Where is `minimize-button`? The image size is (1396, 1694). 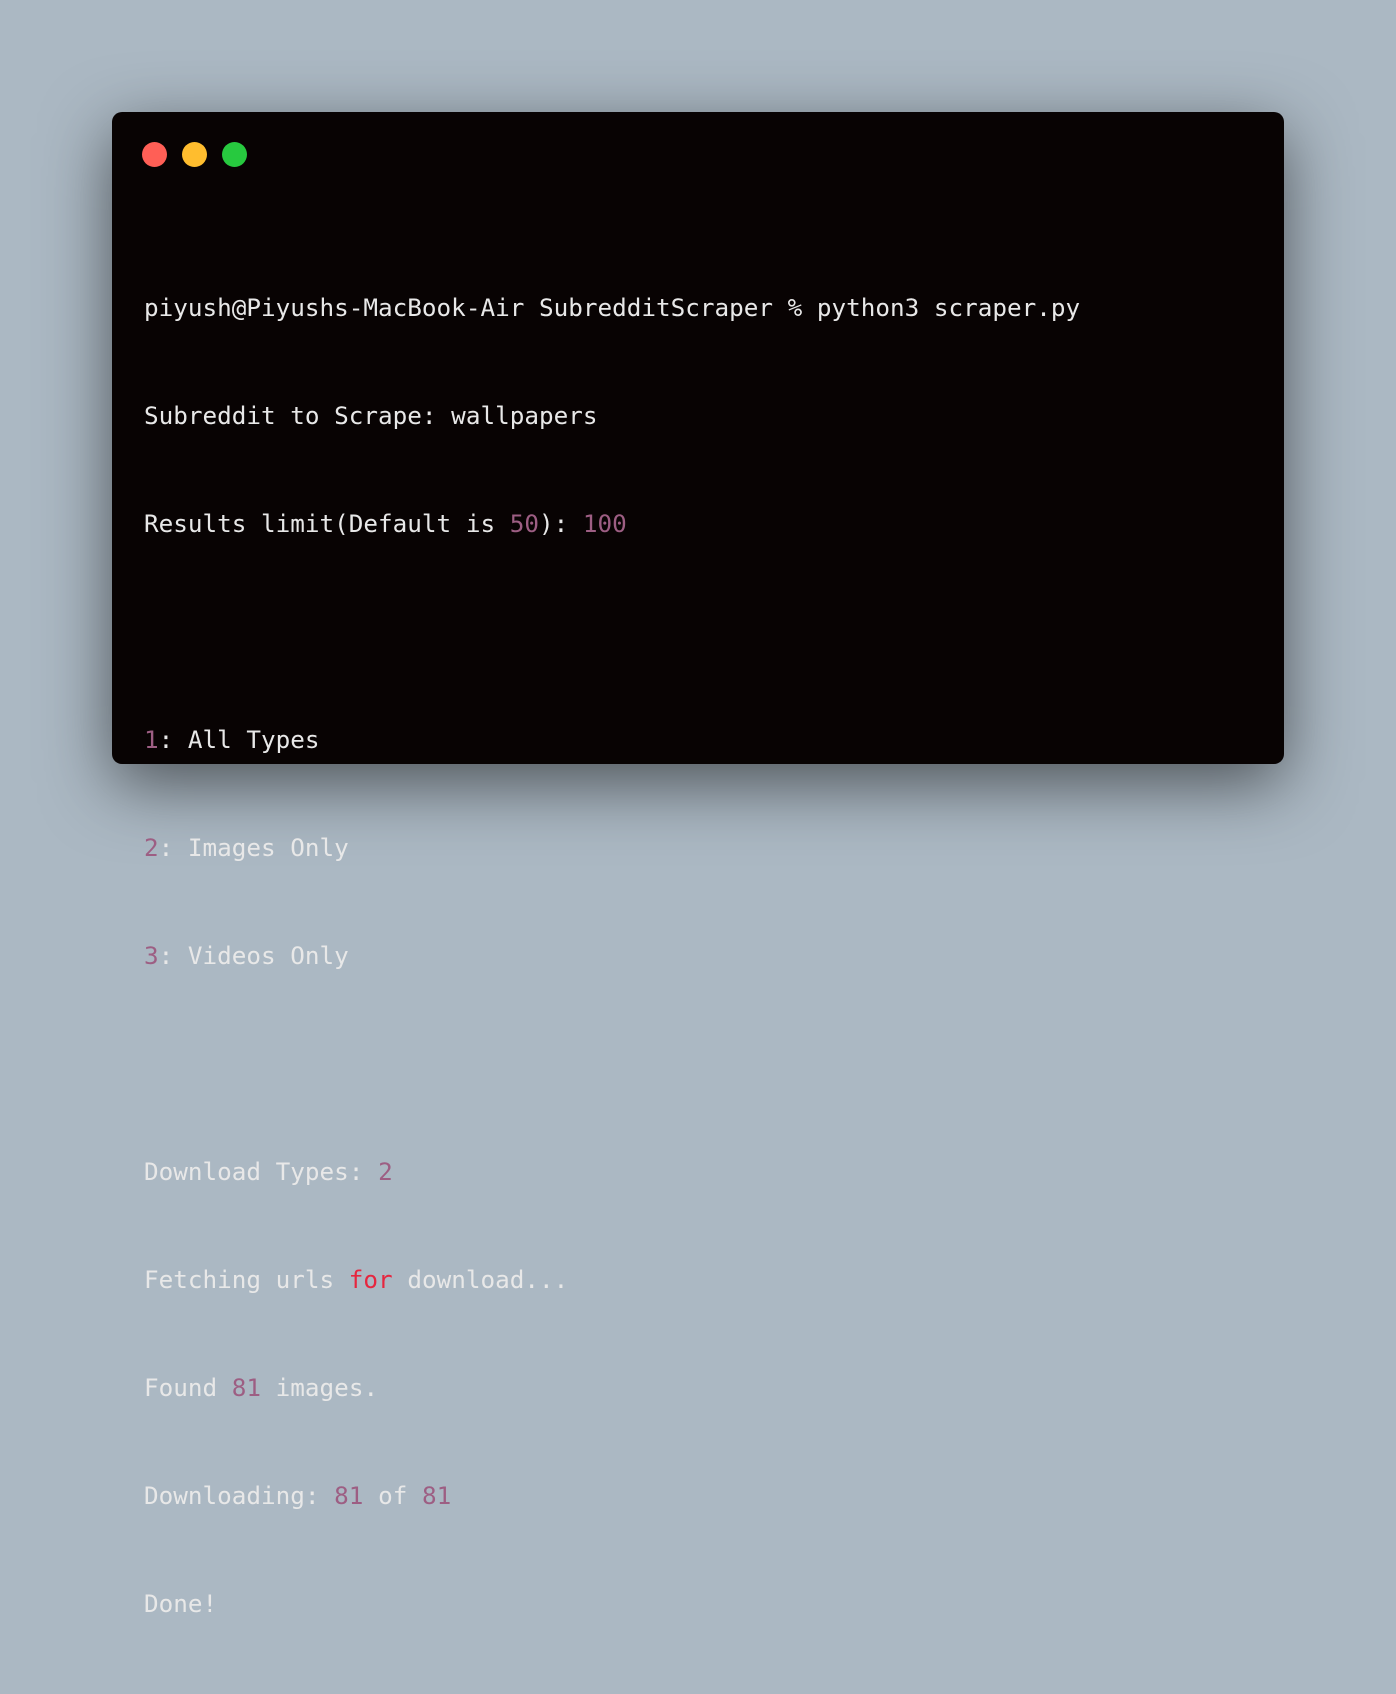
minimize-button is located at coordinates (194, 154).